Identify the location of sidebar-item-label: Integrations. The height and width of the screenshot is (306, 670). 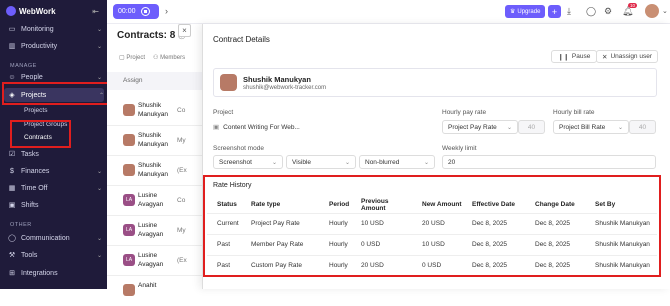
(39, 273).